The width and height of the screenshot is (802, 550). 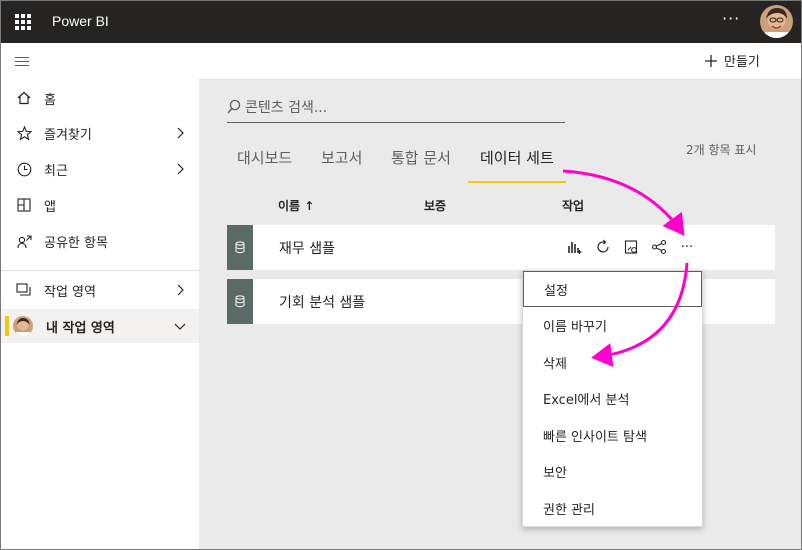 I want to click on menu-item-manage-permissions: 권한 관리, so click(x=612, y=508).